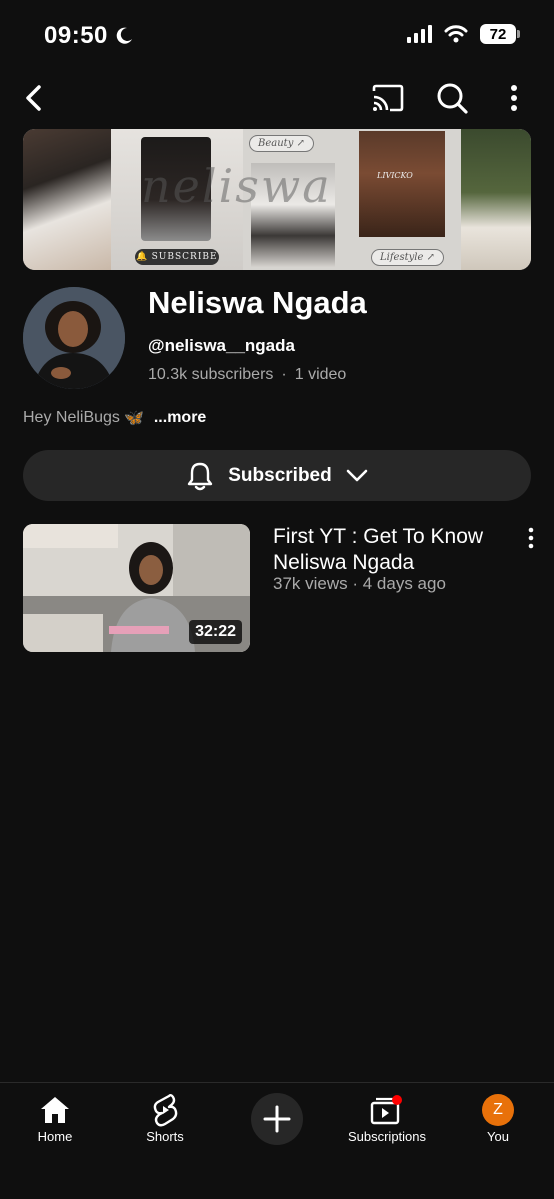 The height and width of the screenshot is (1199, 554). What do you see at coordinates (35, 98) in the screenshot?
I see `back-arrow-icon` at bounding box center [35, 98].